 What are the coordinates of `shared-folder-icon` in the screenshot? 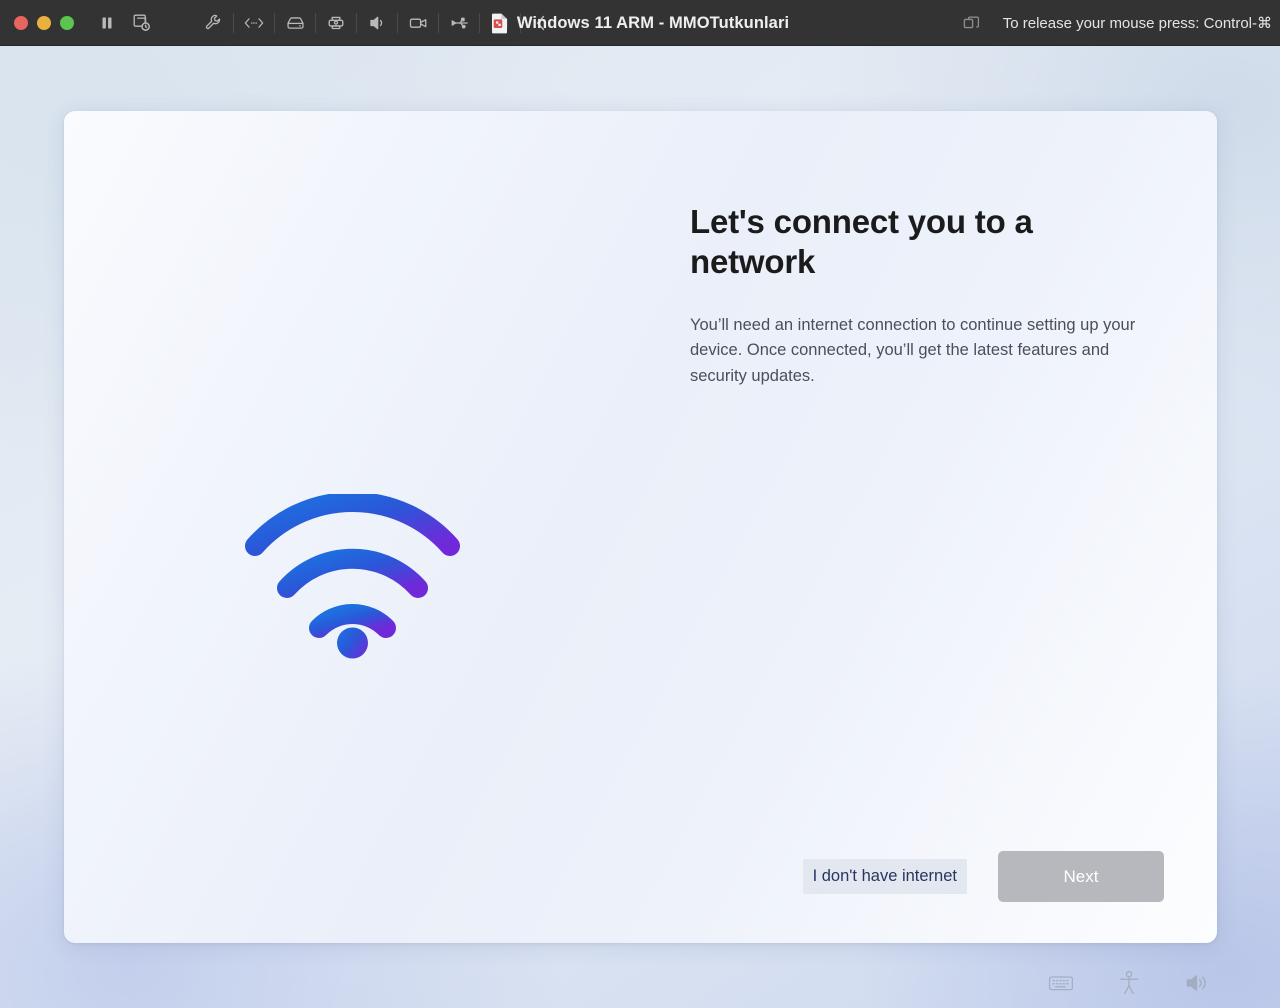 It's located at (500, 23).